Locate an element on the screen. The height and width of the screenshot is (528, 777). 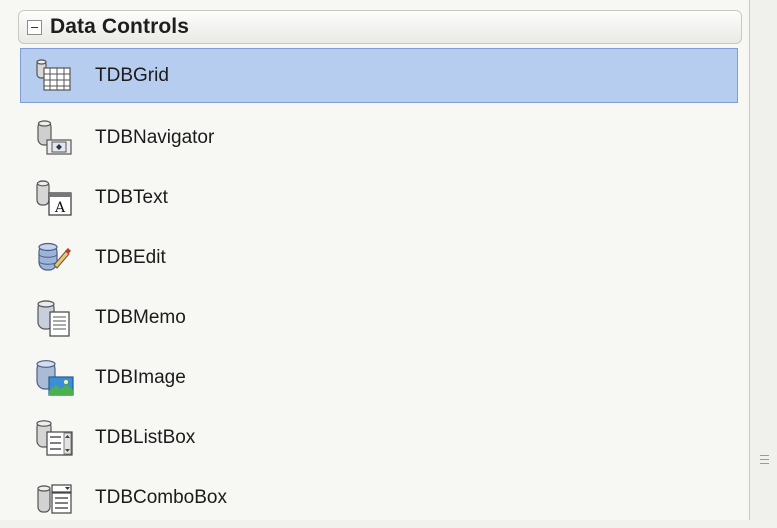
db-image-icon is located at coordinates (55, 378).